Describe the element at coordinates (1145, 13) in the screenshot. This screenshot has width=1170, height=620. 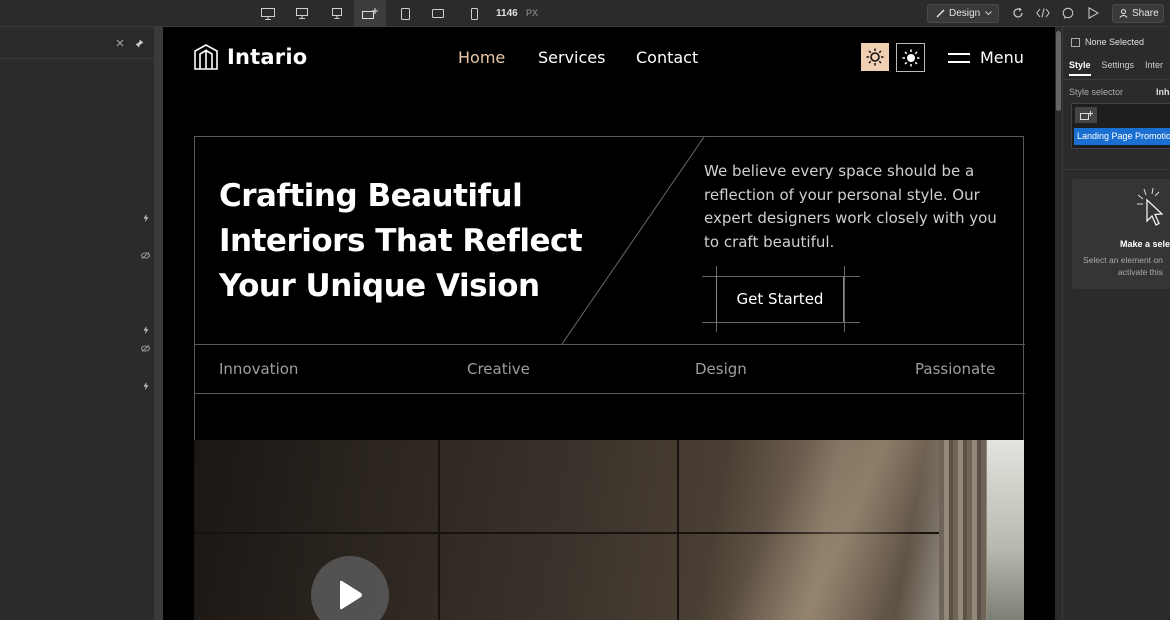
I see `share-label: Share` at that location.